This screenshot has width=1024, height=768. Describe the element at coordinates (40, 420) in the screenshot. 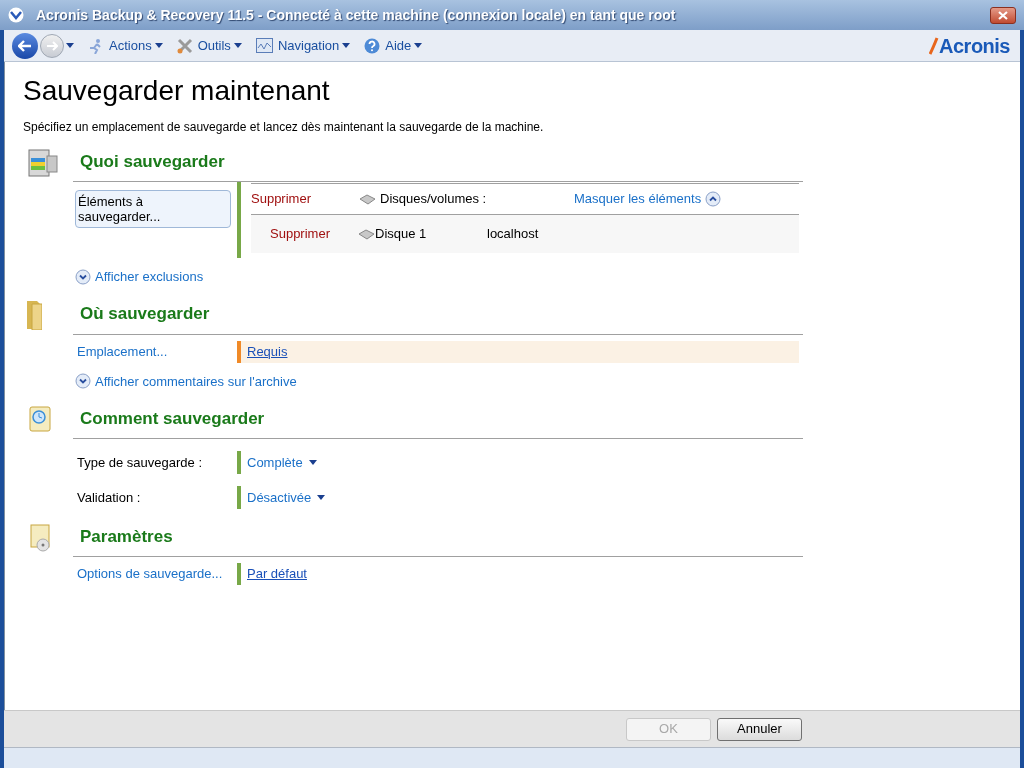

I see `clock-card-icon` at that location.